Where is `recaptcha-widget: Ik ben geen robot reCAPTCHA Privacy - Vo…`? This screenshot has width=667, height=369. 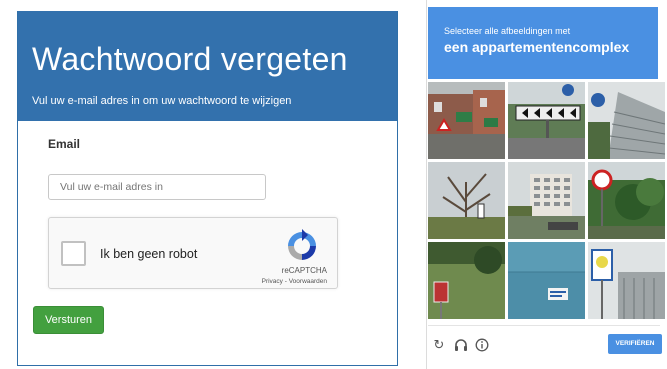
recaptcha-widget: Ik ben geen robot reCAPTCHA Privacy - Vo… is located at coordinates (193, 253).